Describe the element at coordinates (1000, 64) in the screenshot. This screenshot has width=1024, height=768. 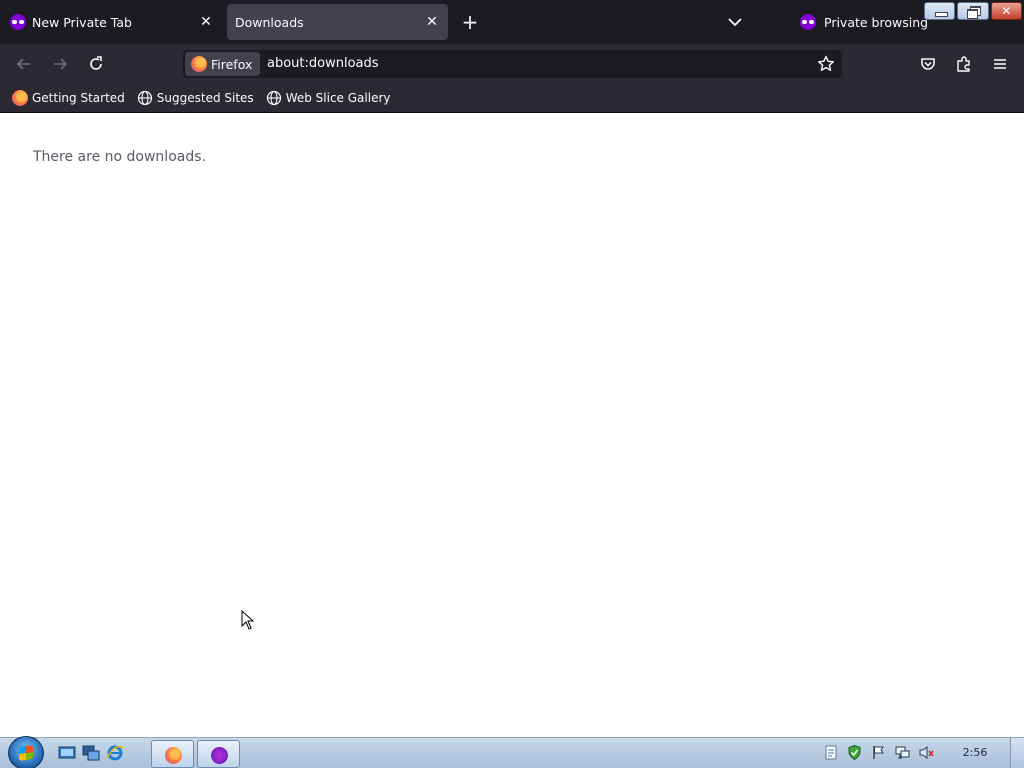
I see `menu-icon` at that location.